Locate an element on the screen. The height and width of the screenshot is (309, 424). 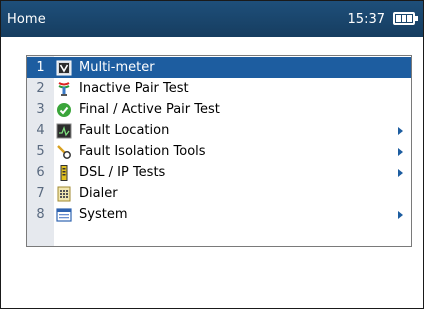
menu-item-number: 8 is located at coordinates (40, 214).